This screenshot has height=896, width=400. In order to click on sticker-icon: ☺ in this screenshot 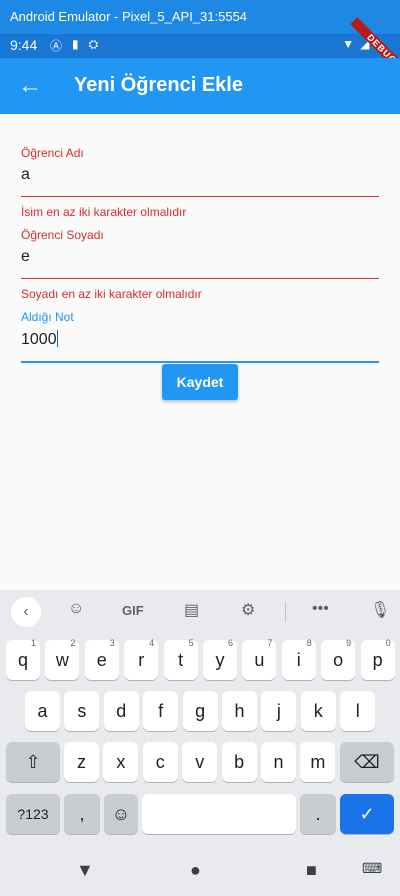, I will do `click(76, 609)`.